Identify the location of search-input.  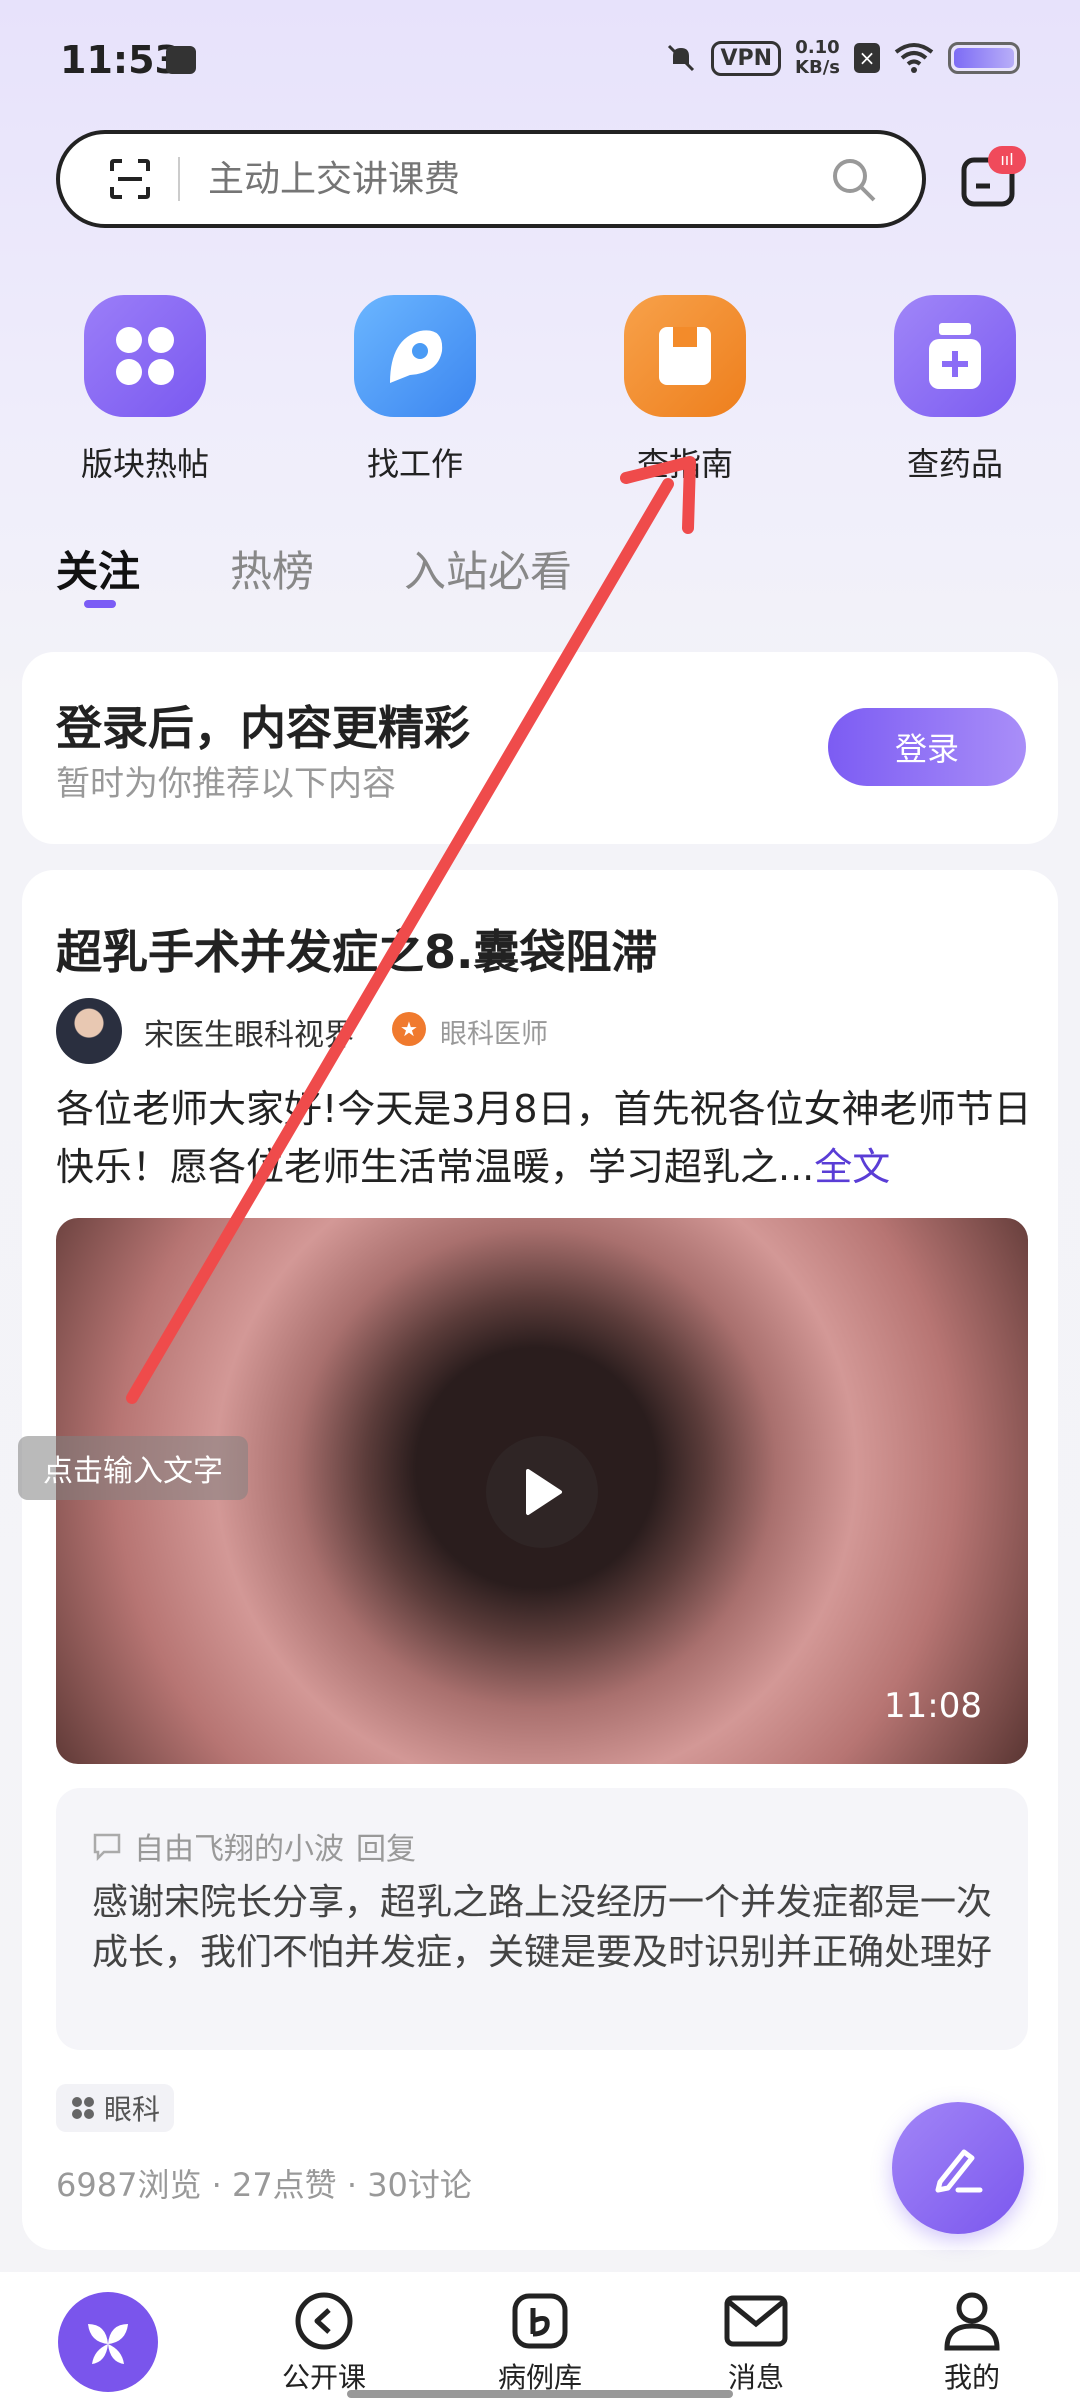
(488, 179).